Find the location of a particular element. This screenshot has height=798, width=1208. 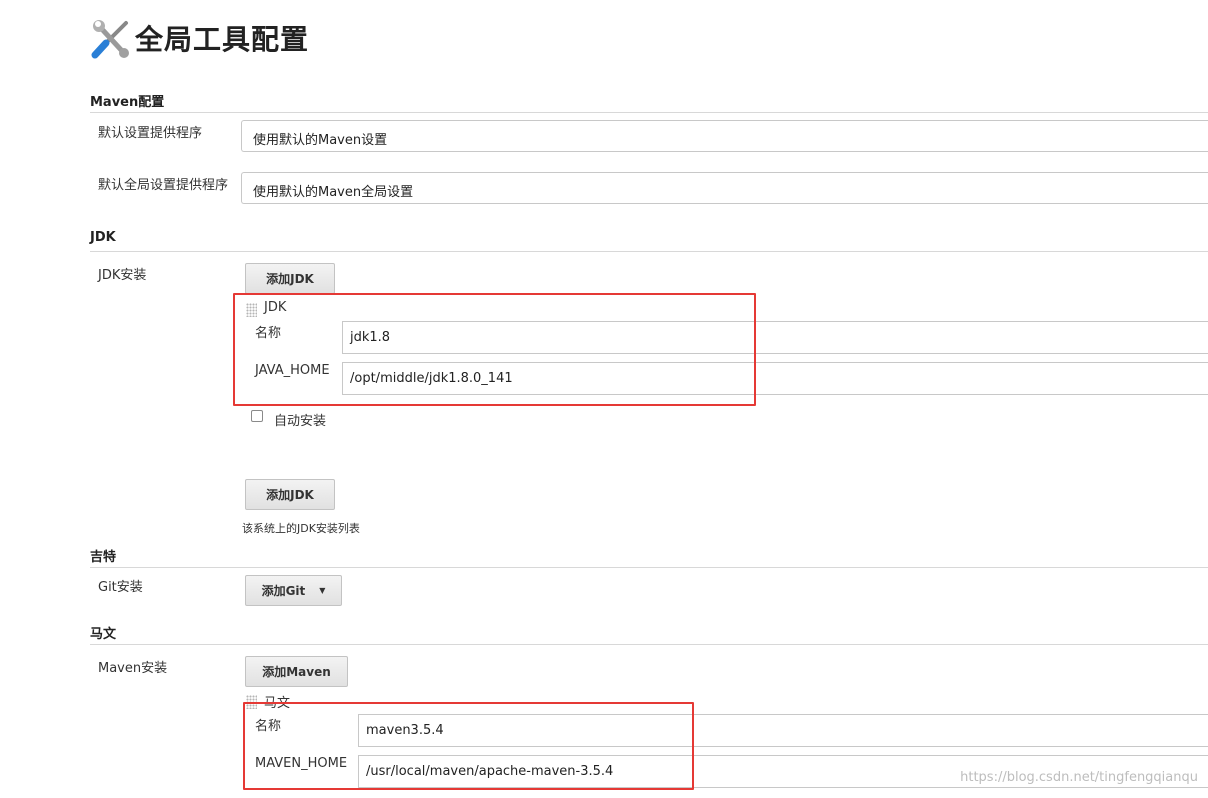

default-settings-select: 使用默认的Maven设置 is located at coordinates (724, 136).